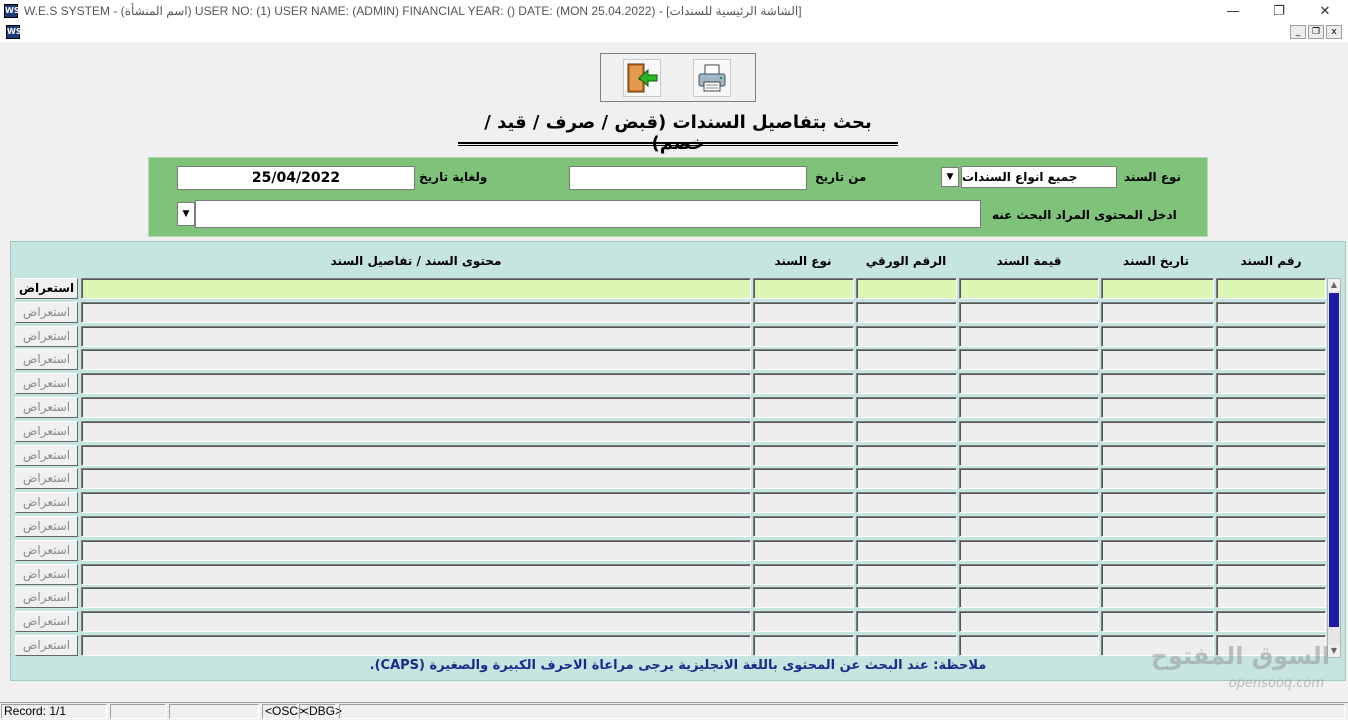 This screenshot has width=1348, height=720. I want to click on mdi-restore-button: ❐, so click(1316, 32).